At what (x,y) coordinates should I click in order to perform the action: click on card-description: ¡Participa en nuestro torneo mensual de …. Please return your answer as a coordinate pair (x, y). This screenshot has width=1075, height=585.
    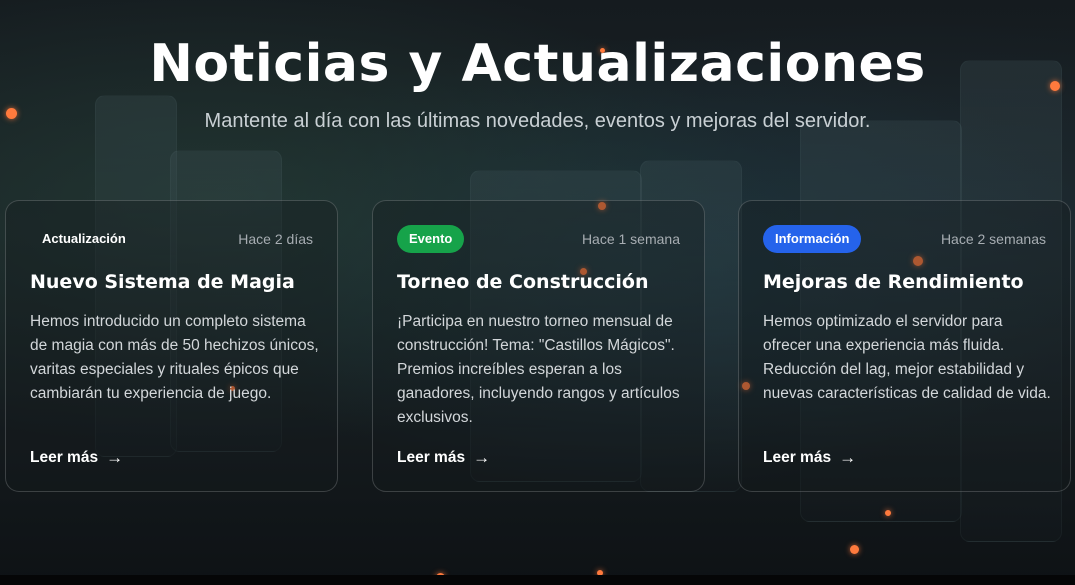
    Looking at the image, I should click on (538, 369).